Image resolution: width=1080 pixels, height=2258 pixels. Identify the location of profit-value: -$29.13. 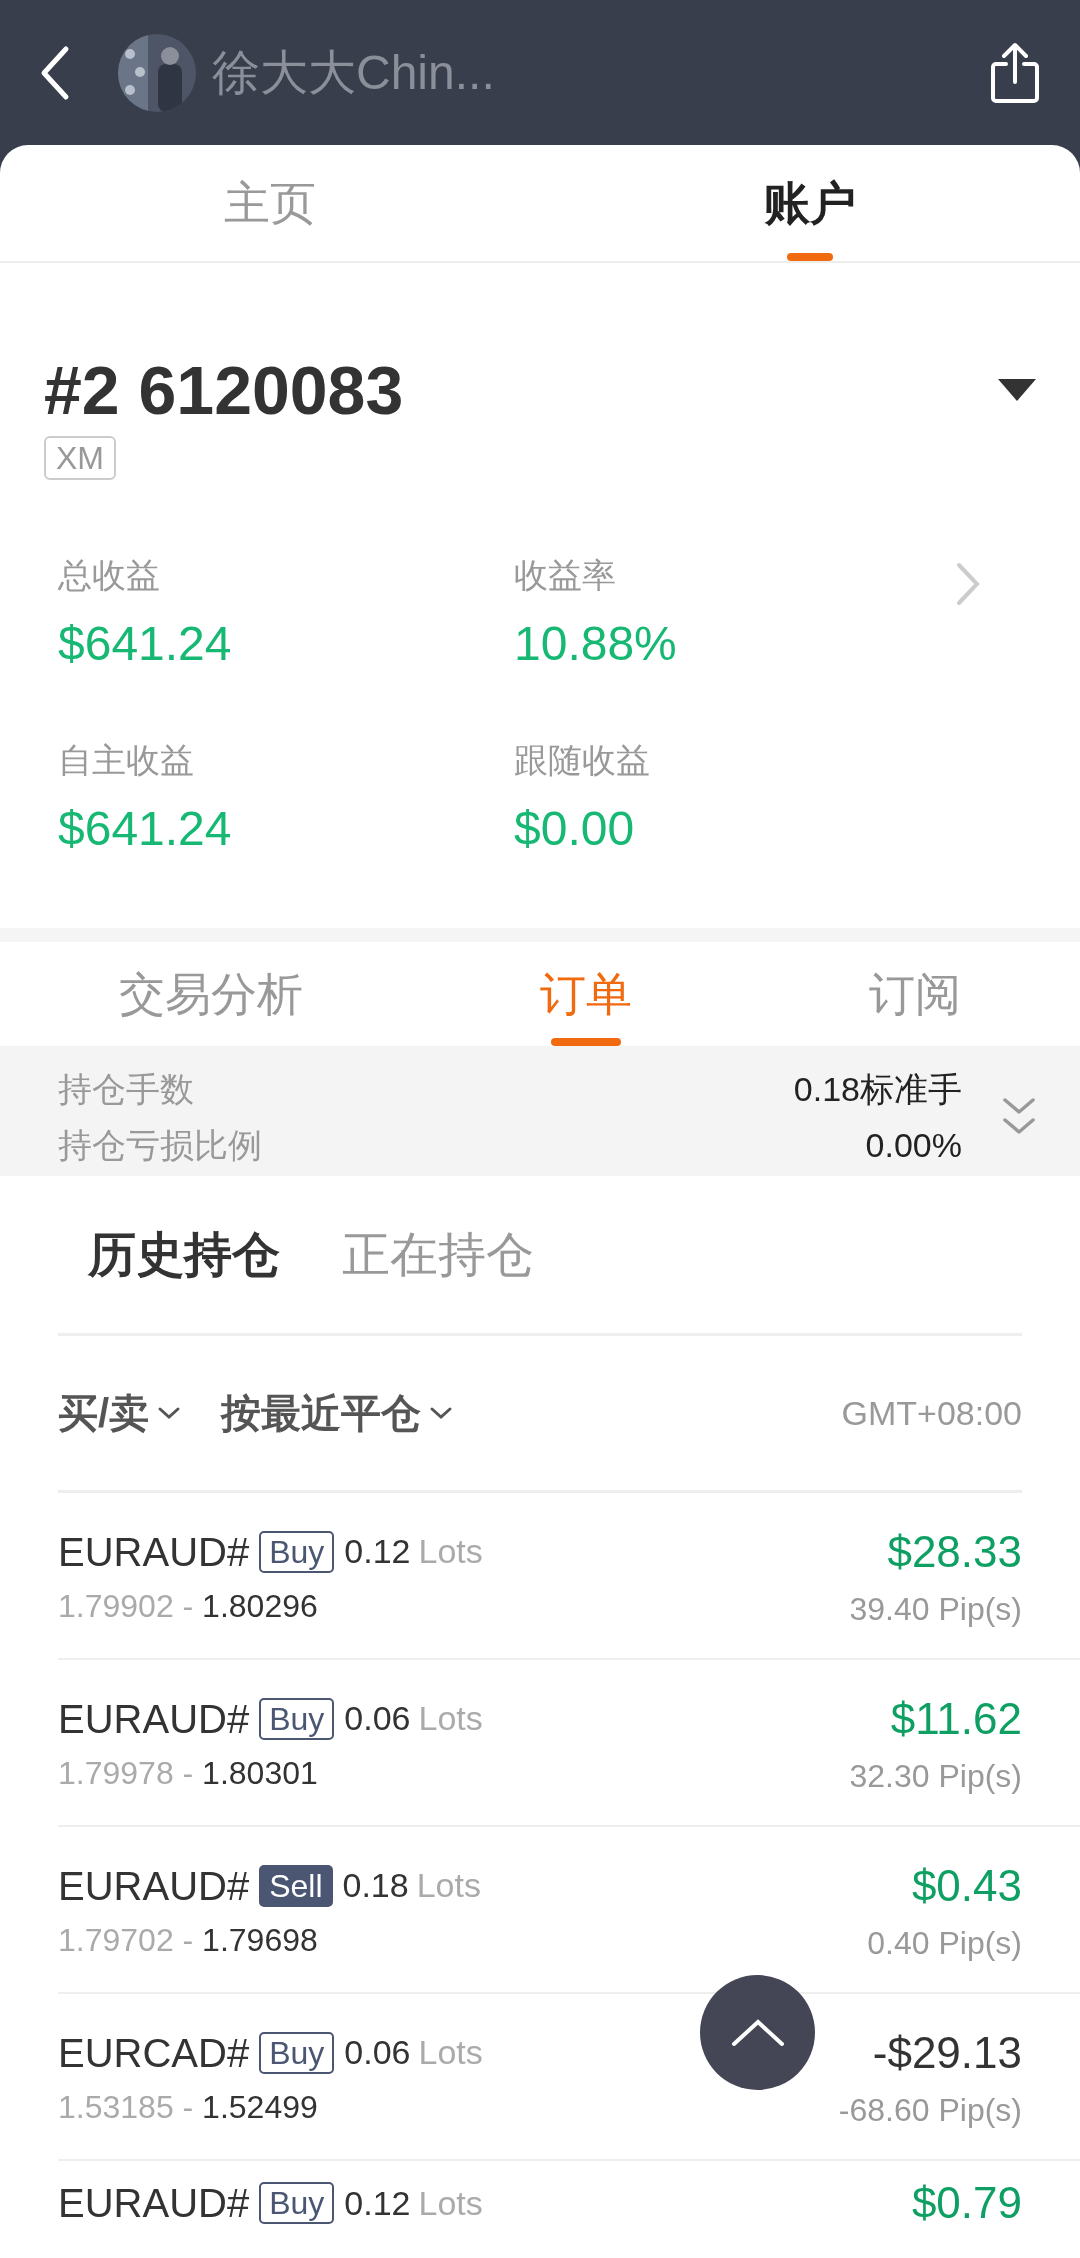
(946, 2052).